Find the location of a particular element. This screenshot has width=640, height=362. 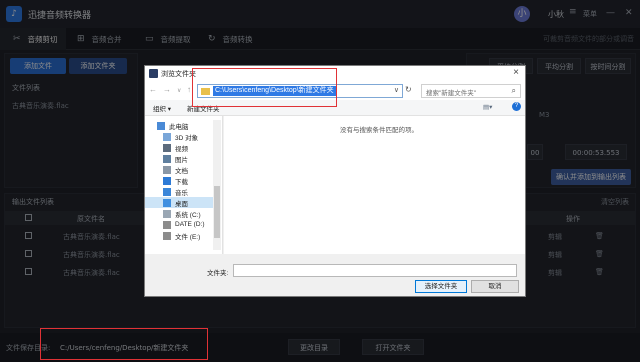

tree-label: 此电脑 is located at coordinates (179, 127).